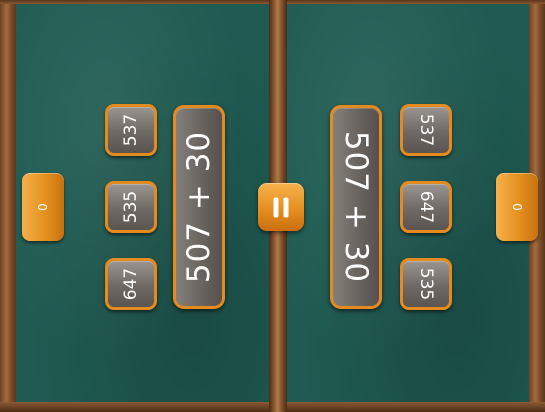  I want to click on left-choice-1-label: 537, so click(130, 130).